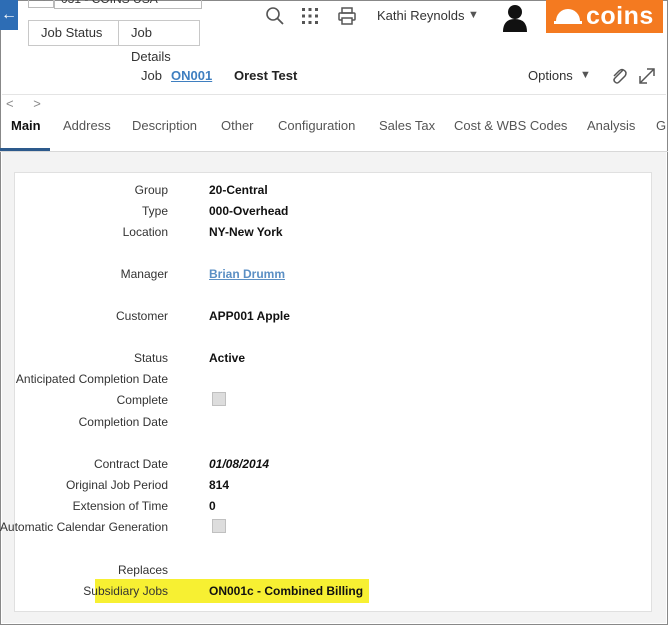 This screenshot has height=625, width=668. Describe the element at coordinates (151, 190) in the screenshot. I see `field-label: Group` at that location.